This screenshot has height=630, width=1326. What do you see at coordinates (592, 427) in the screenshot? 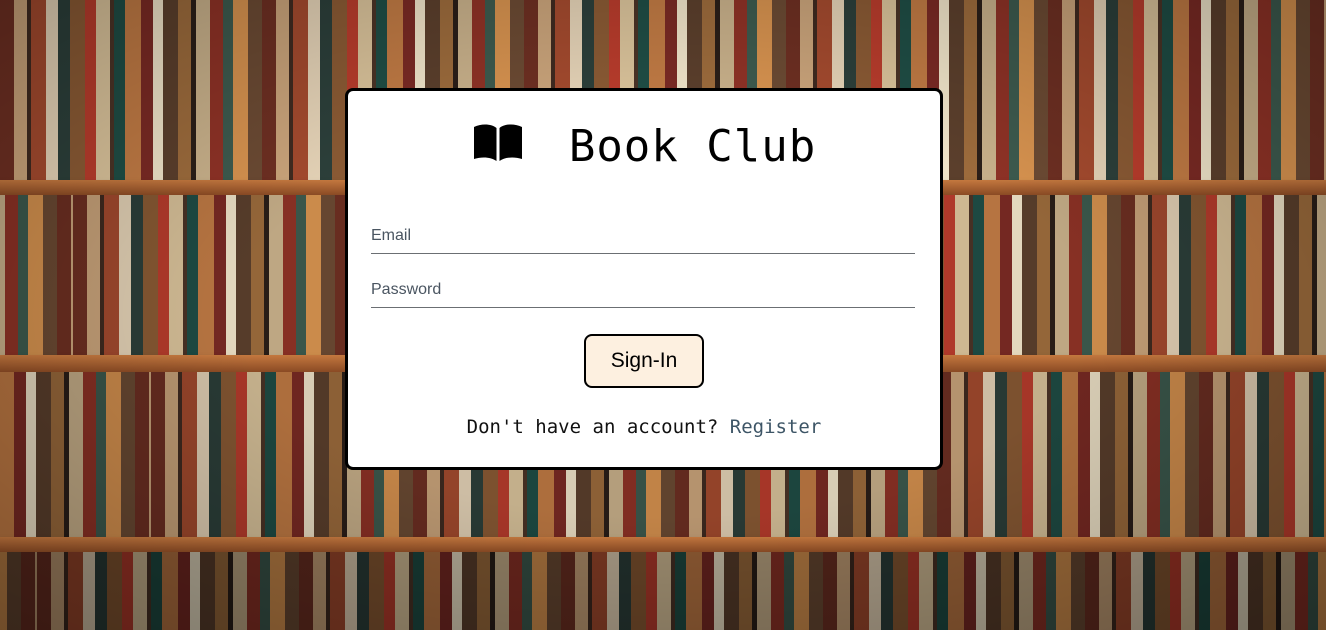
I see `register-prompt-text: Don't have an account?` at bounding box center [592, 427].